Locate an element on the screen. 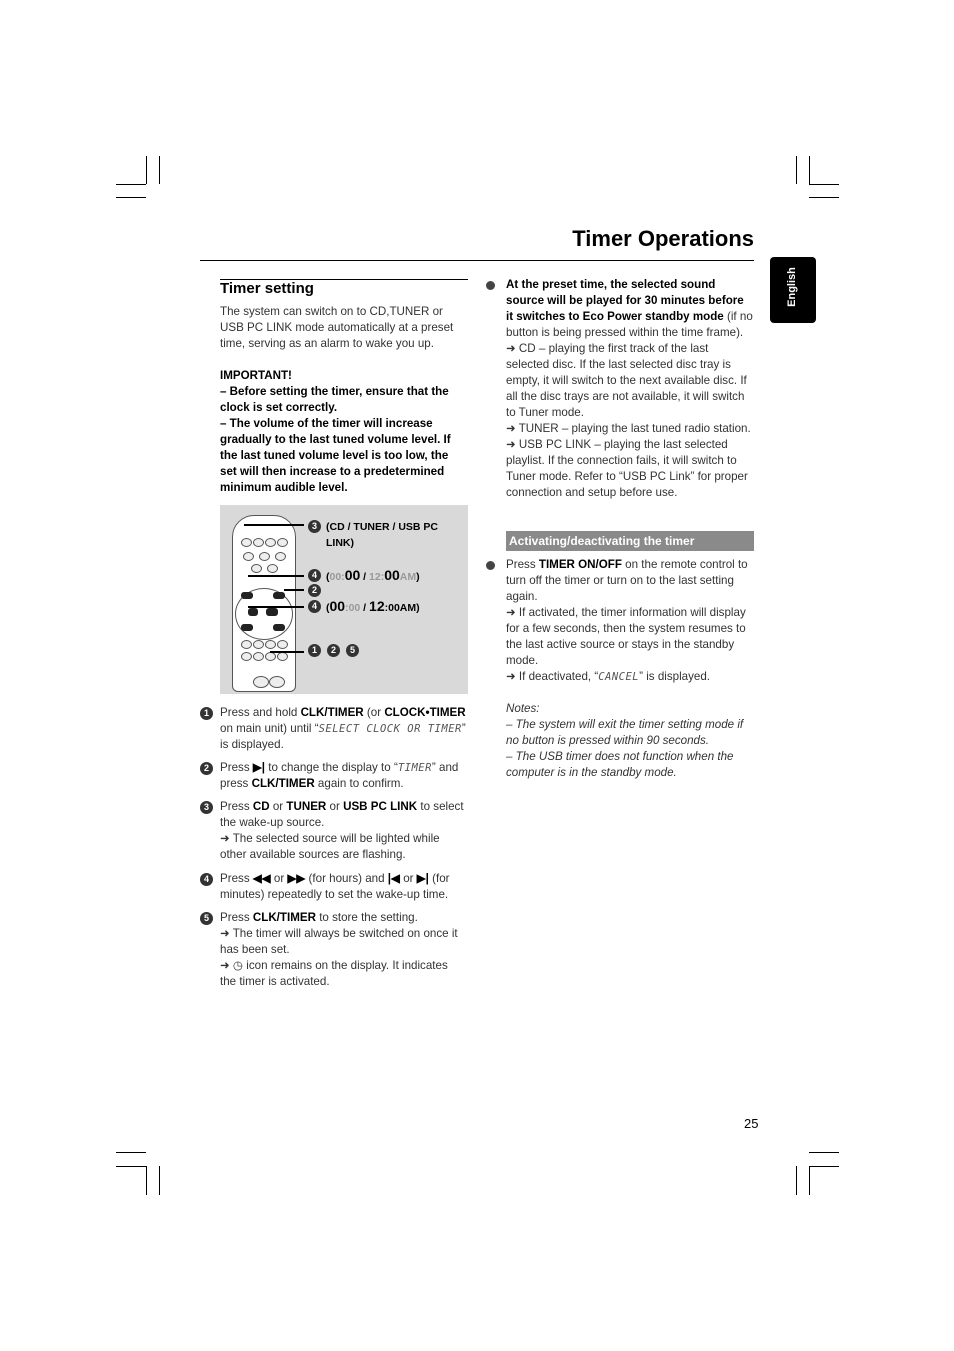 This screenshot has width=954, height=1351. page-title: Timer Operations is located at coordinates (663, 238).